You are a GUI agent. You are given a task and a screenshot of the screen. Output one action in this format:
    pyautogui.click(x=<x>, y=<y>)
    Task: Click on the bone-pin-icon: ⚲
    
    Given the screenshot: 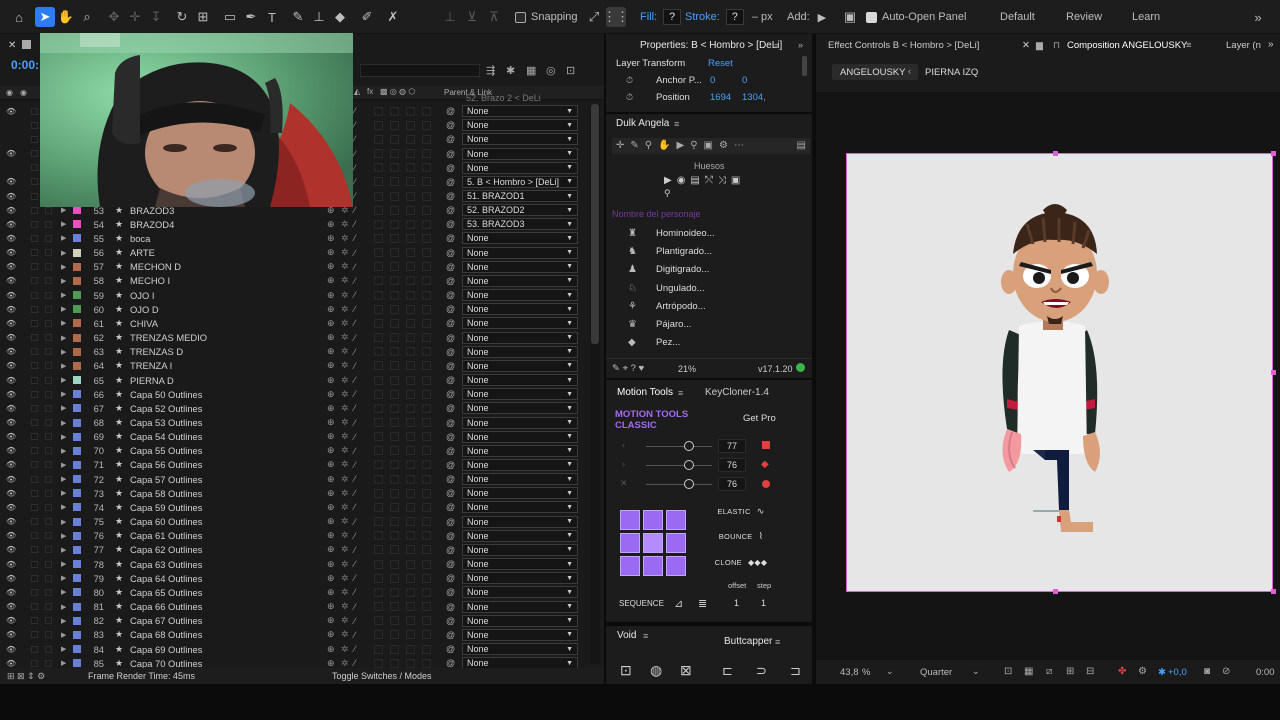 What is the action you would take?
    pyautogui.click(x=667, y=193)
    